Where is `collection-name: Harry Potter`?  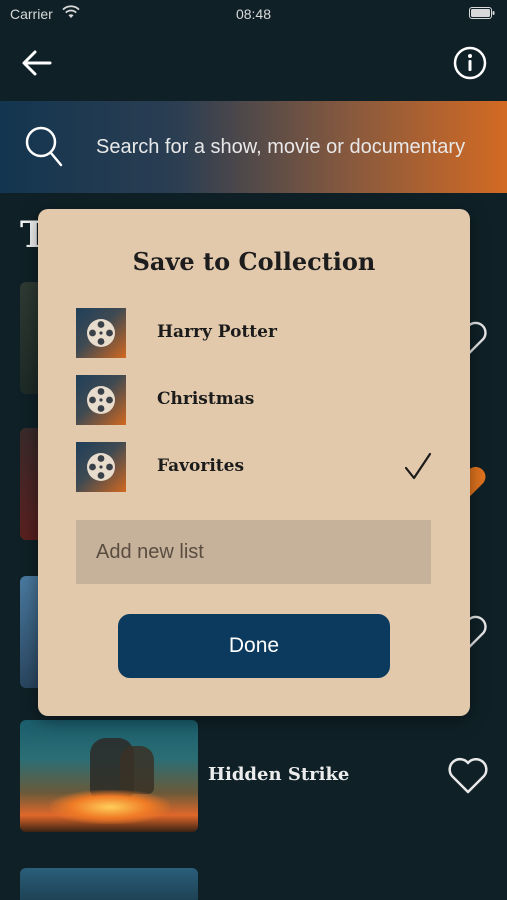
collection-name: Harry Potter is located at coordinates (217, 332).